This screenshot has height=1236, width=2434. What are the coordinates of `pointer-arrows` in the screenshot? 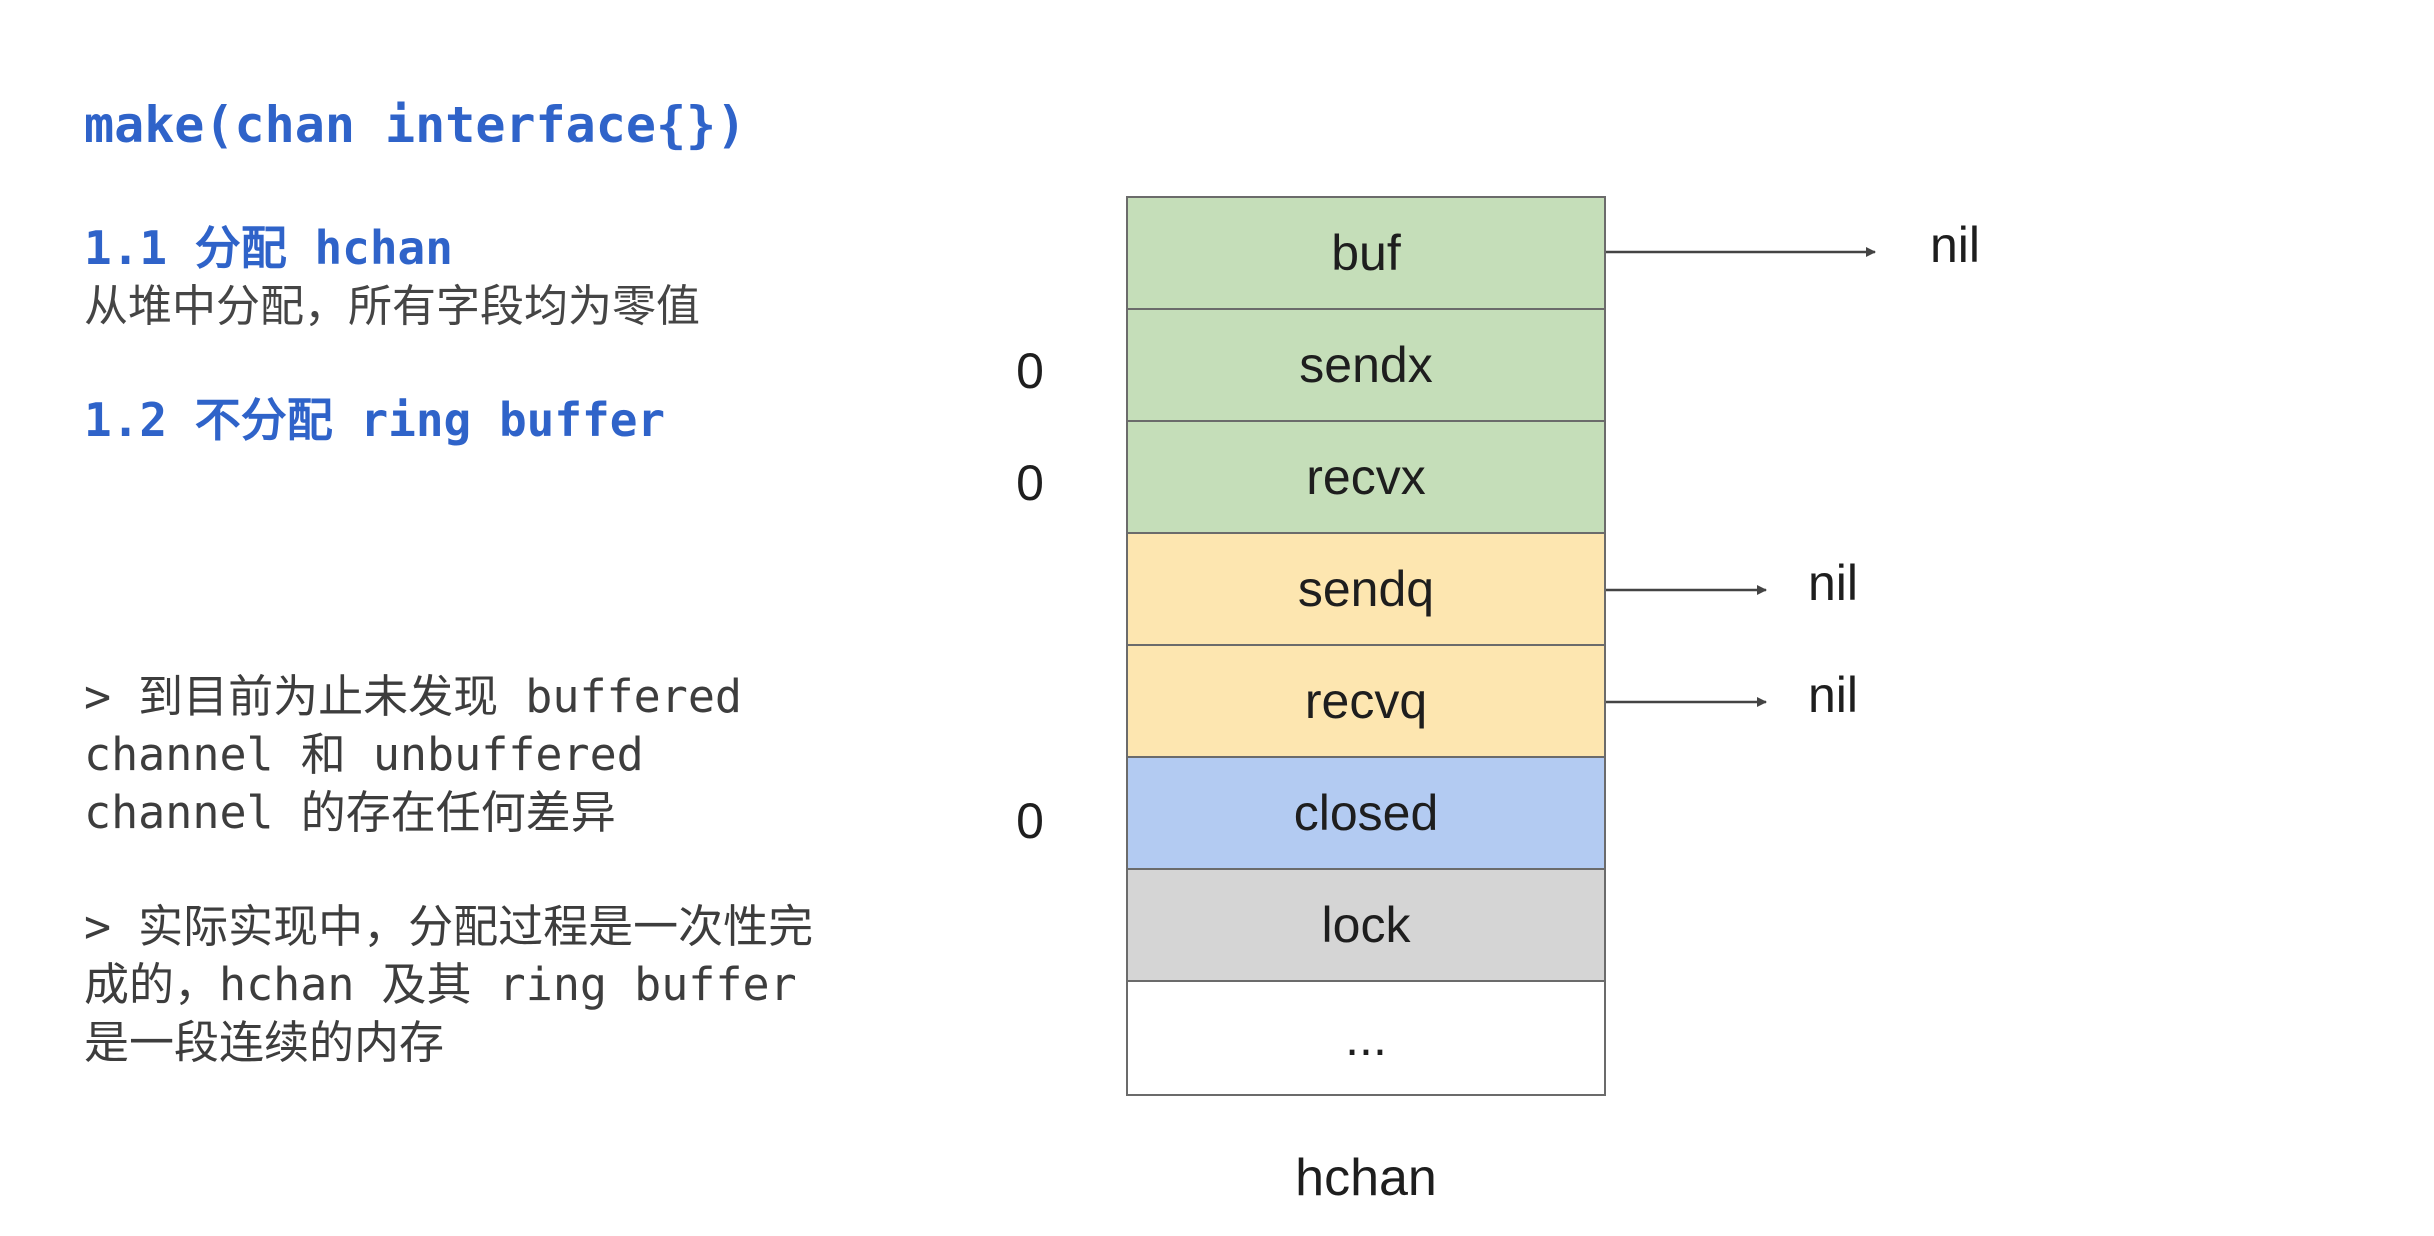 It's located at (1741, 477).